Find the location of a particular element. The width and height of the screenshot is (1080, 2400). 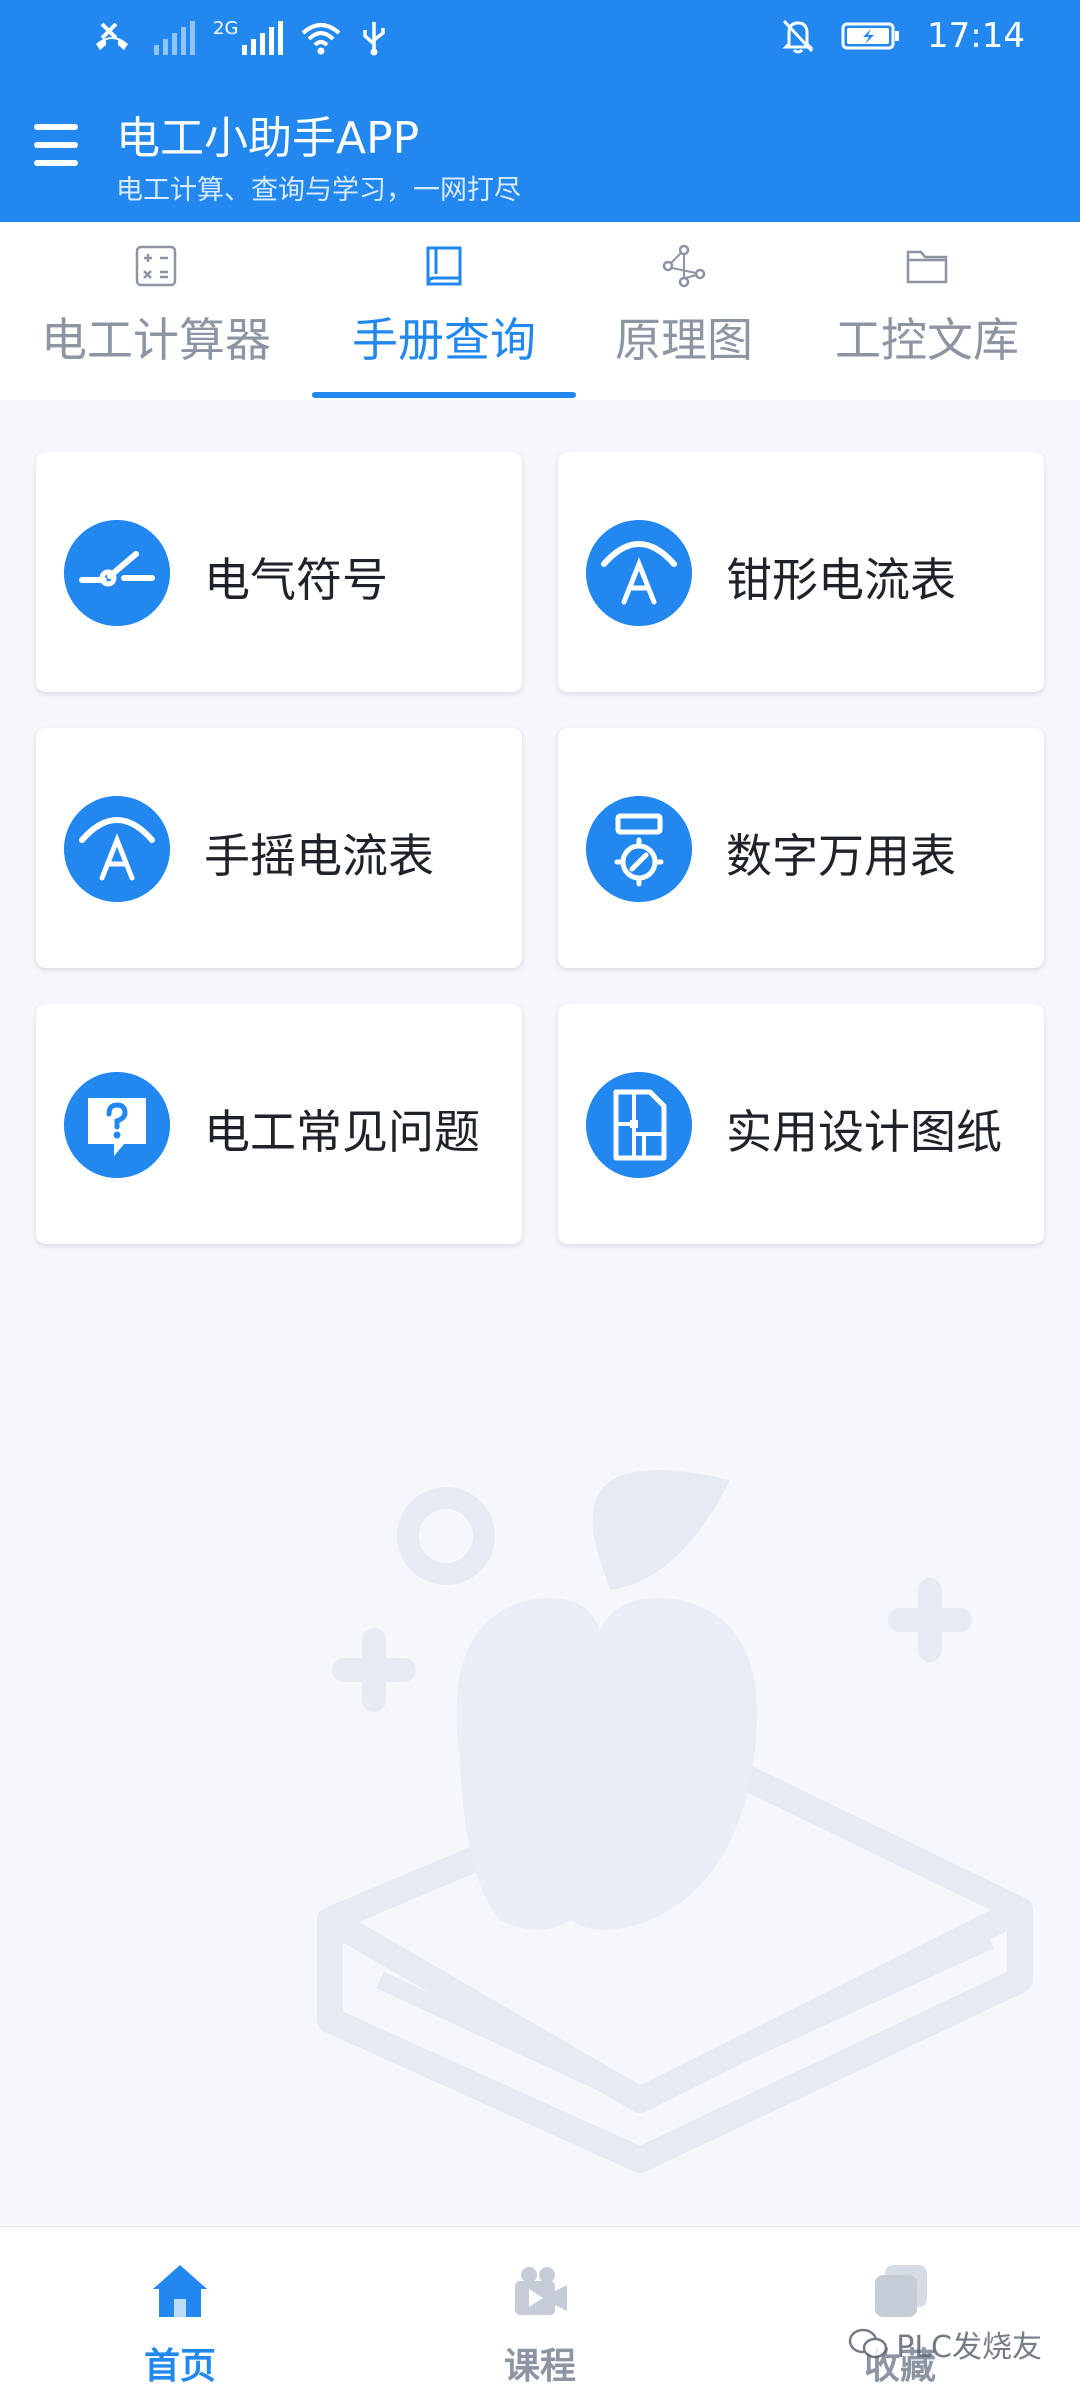

card-label: 手摇电流表 is located at coordinates (319, 856).